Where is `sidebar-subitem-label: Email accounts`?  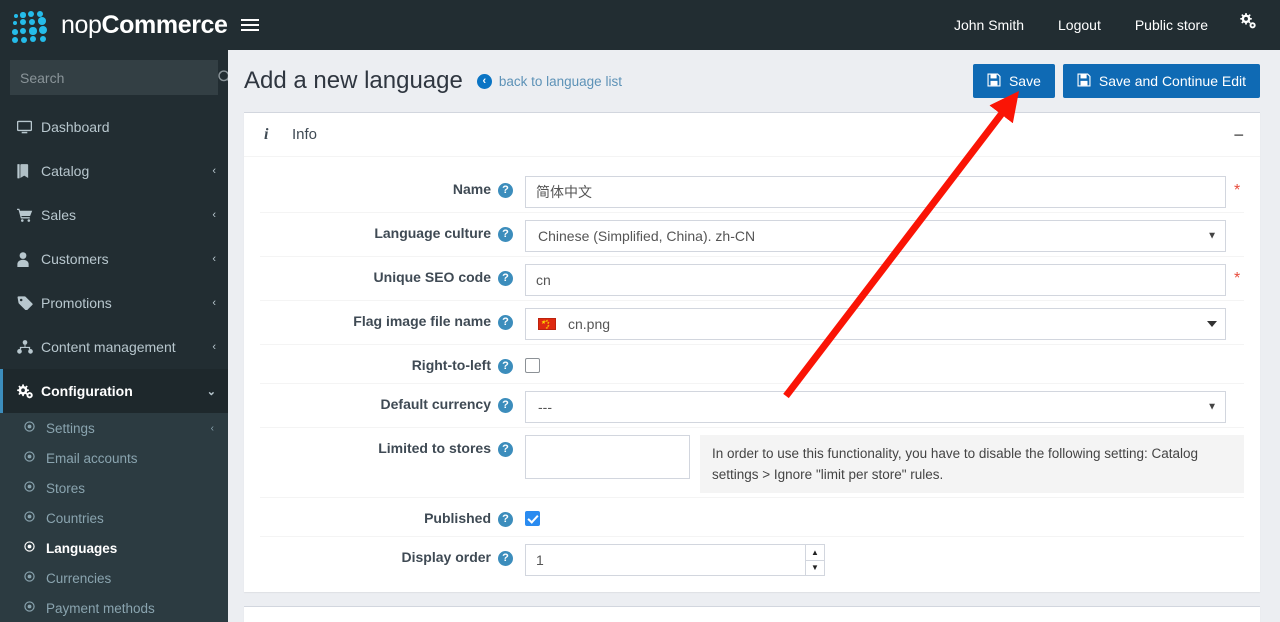
sidebar-subitem-label: Email accounts is located at coordinates (92, 458).